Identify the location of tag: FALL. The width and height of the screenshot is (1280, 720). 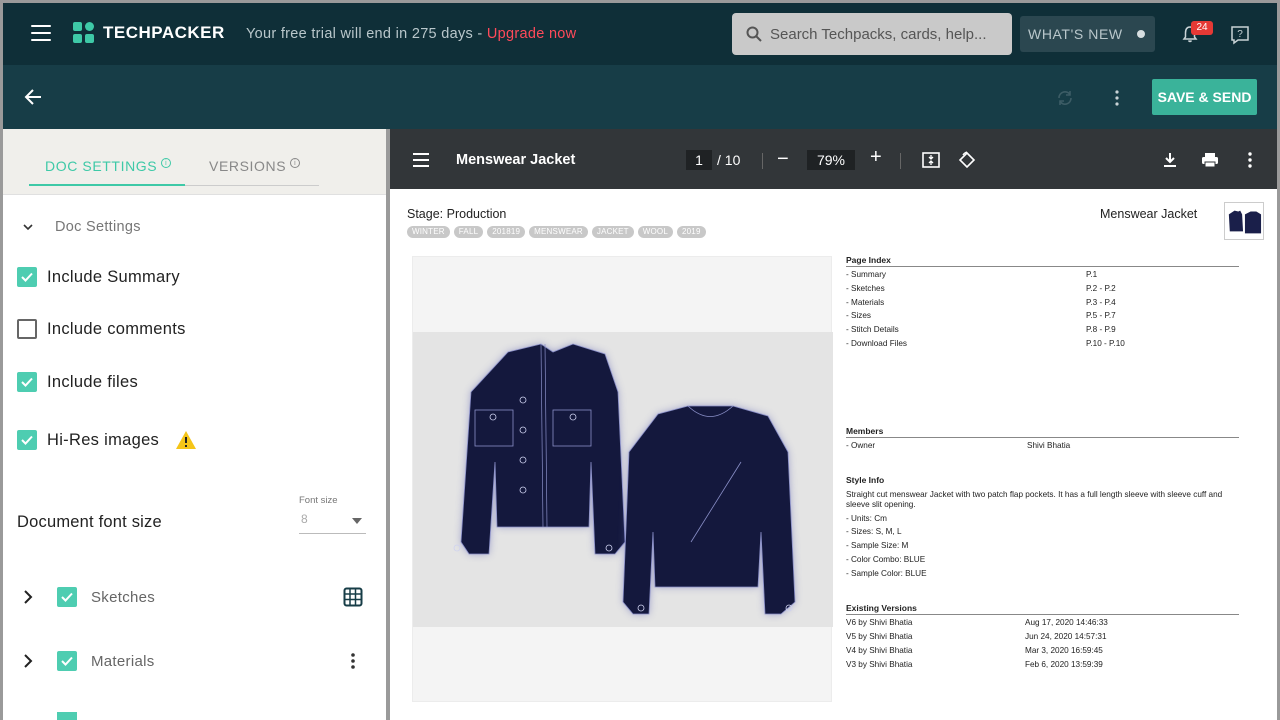
(468, 232).